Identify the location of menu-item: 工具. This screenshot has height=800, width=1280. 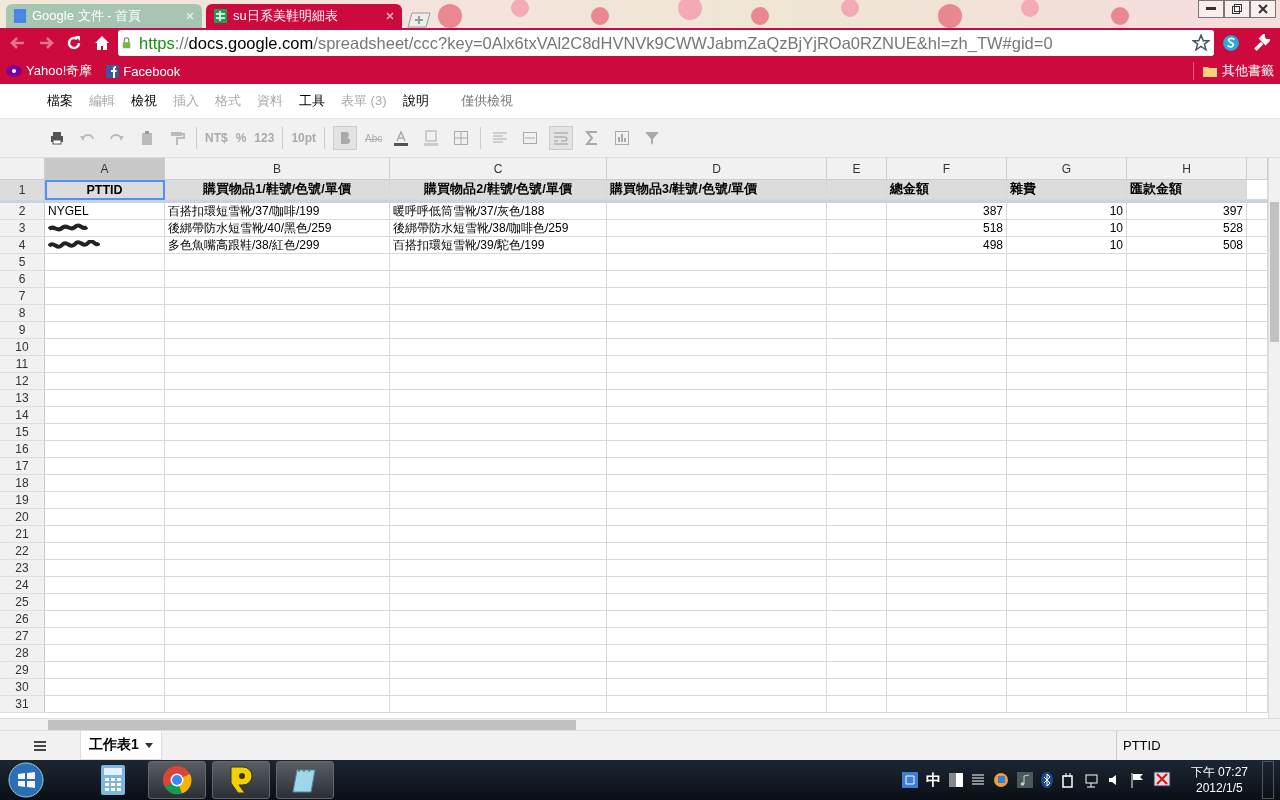
(312, 101).